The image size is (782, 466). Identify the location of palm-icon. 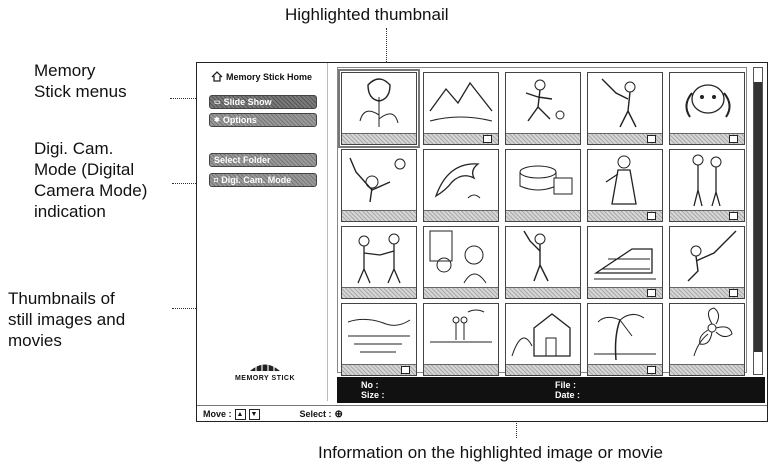
(625, 337).